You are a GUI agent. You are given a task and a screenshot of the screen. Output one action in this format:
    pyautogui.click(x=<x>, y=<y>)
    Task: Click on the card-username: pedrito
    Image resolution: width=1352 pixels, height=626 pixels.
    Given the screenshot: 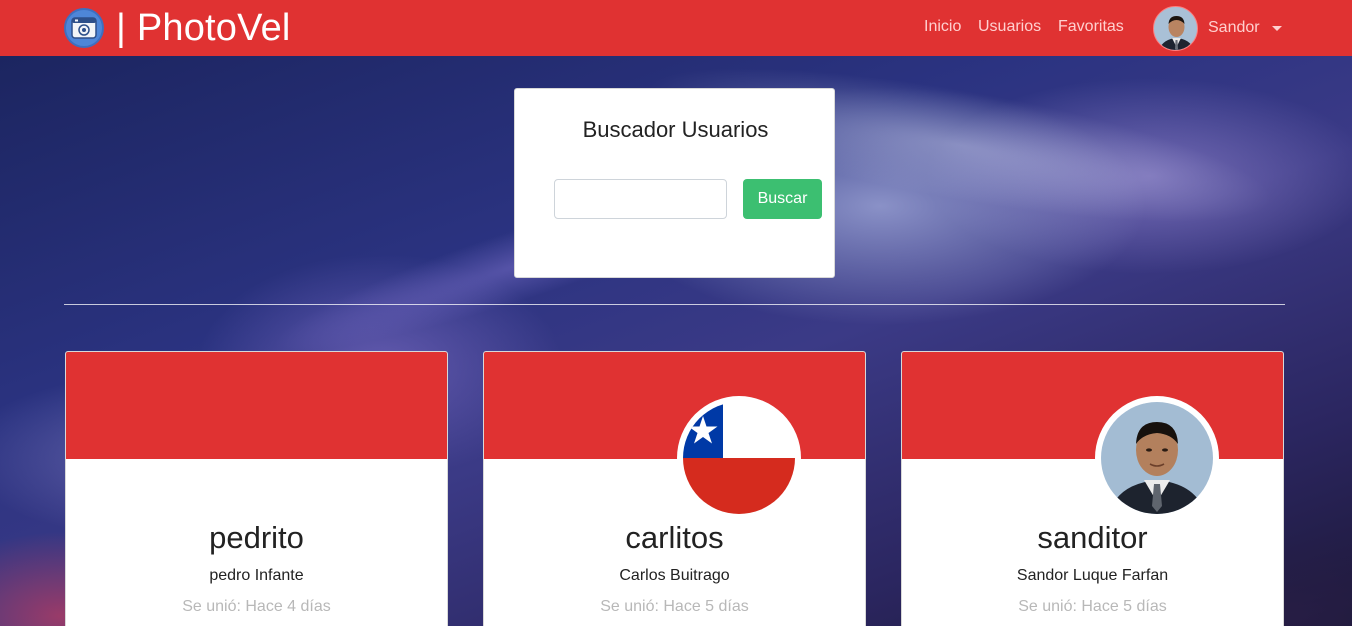 What is the action you would take?
    pyautogui.click(x=256, y=537)
    